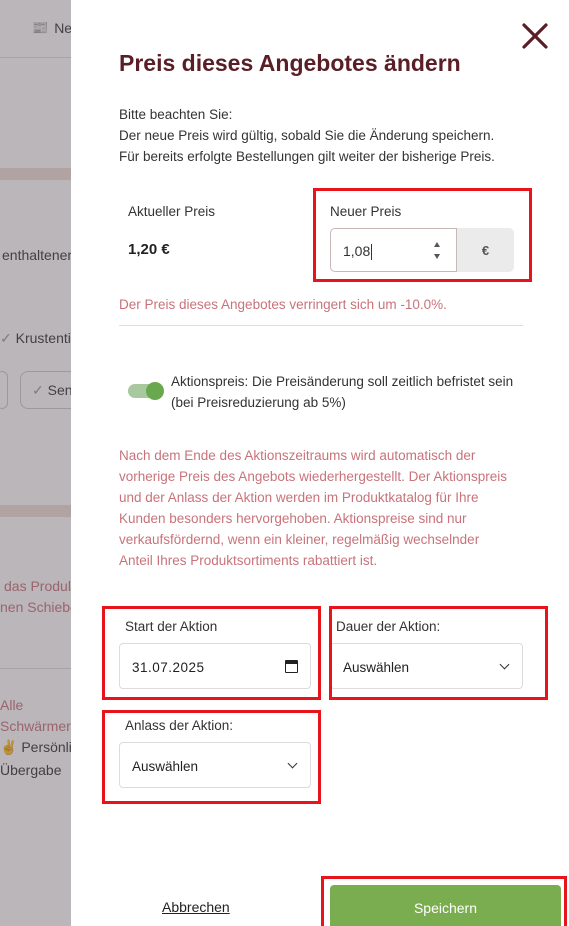  Describe the element at coordinates (290, 63) in the screenshot. I see `modal-title: Preis dieses Angebotes ändern` at that location.